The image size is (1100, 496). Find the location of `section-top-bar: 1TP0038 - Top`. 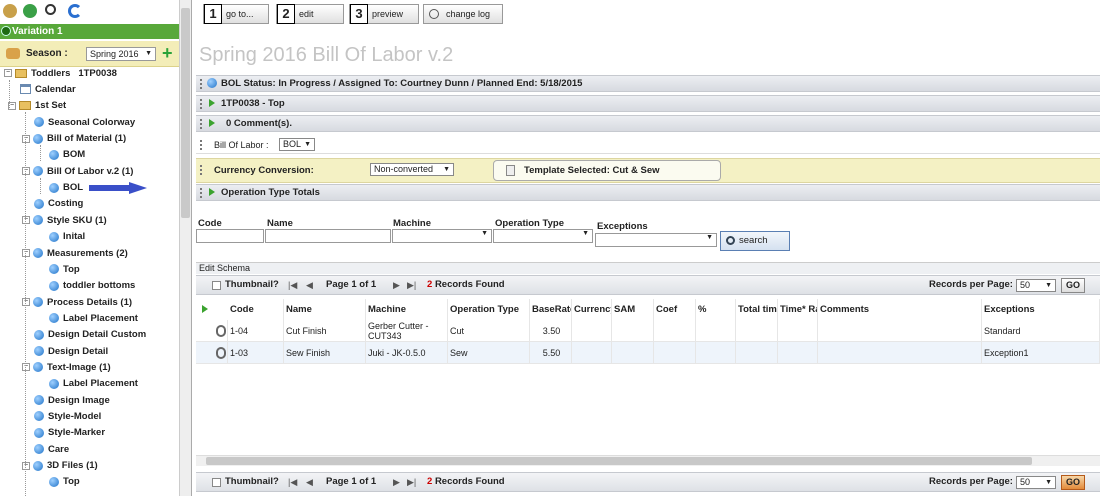

section-top-bar: 1TP0038 - Top is located at coordinates (648, 103).